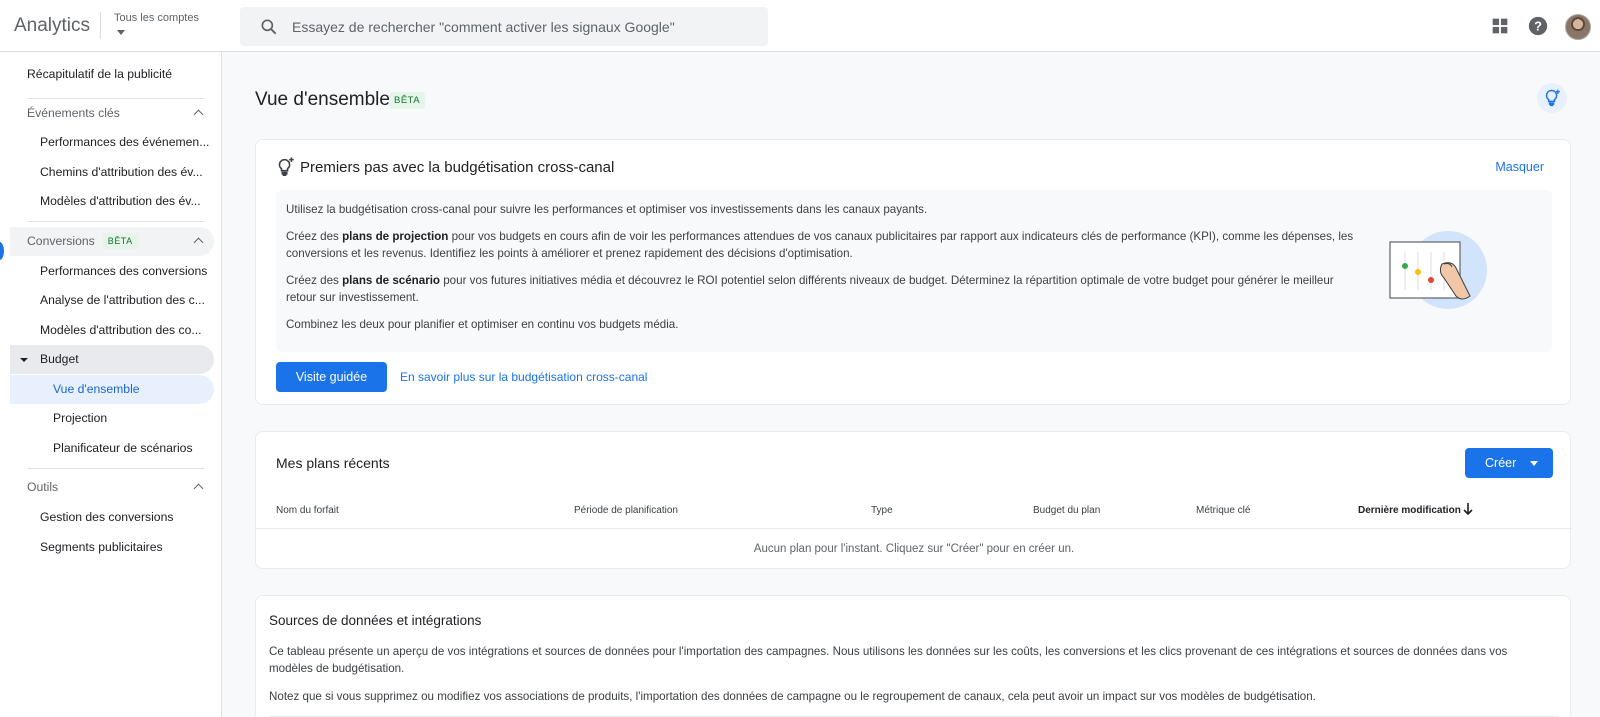 Image resolution: width=1600 pixels, height=717 pixels. I want to click on caret-down-icon, so click(24, 360).